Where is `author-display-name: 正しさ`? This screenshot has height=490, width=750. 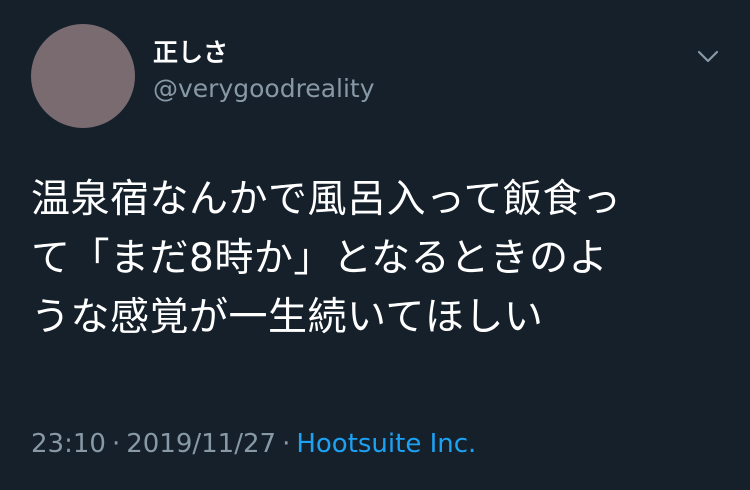
author-display-name: 正しさ is located at coordinates (190, 53).